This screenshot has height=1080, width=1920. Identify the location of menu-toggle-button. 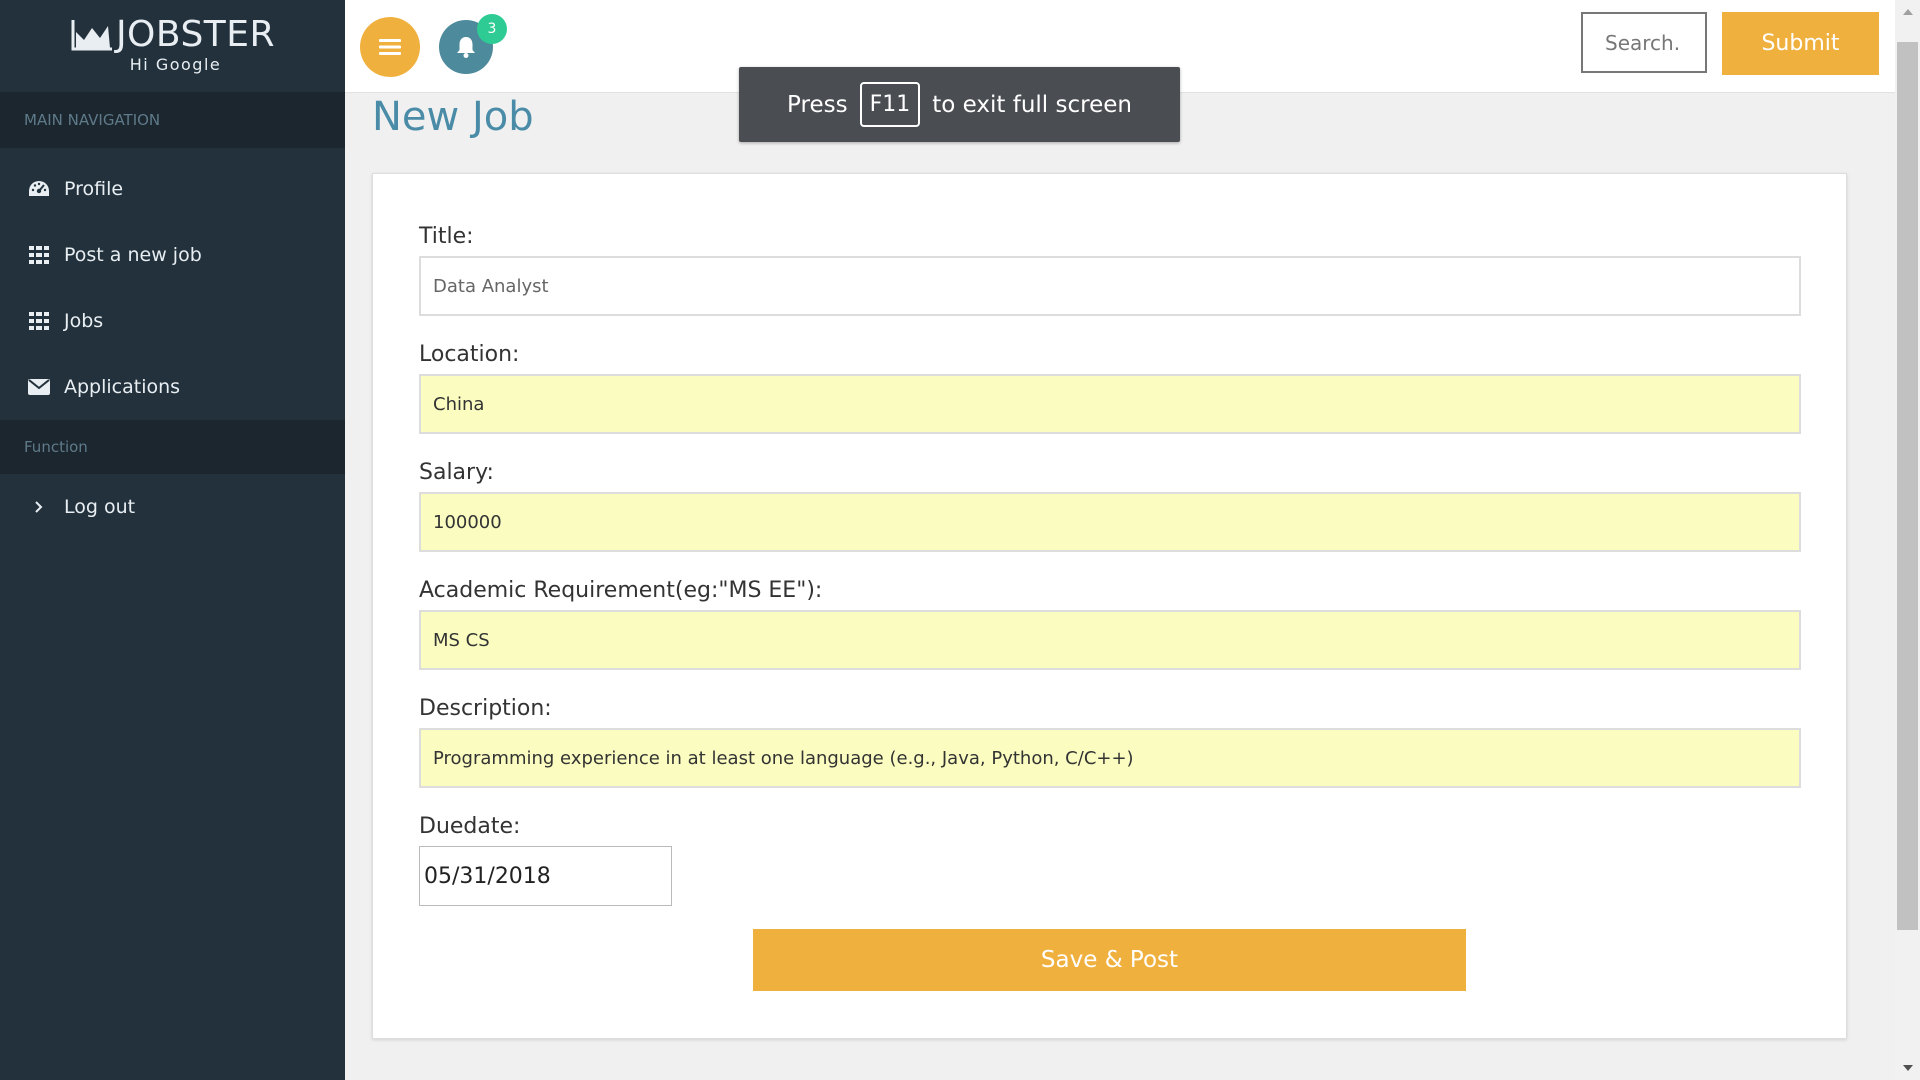
(390, 47).